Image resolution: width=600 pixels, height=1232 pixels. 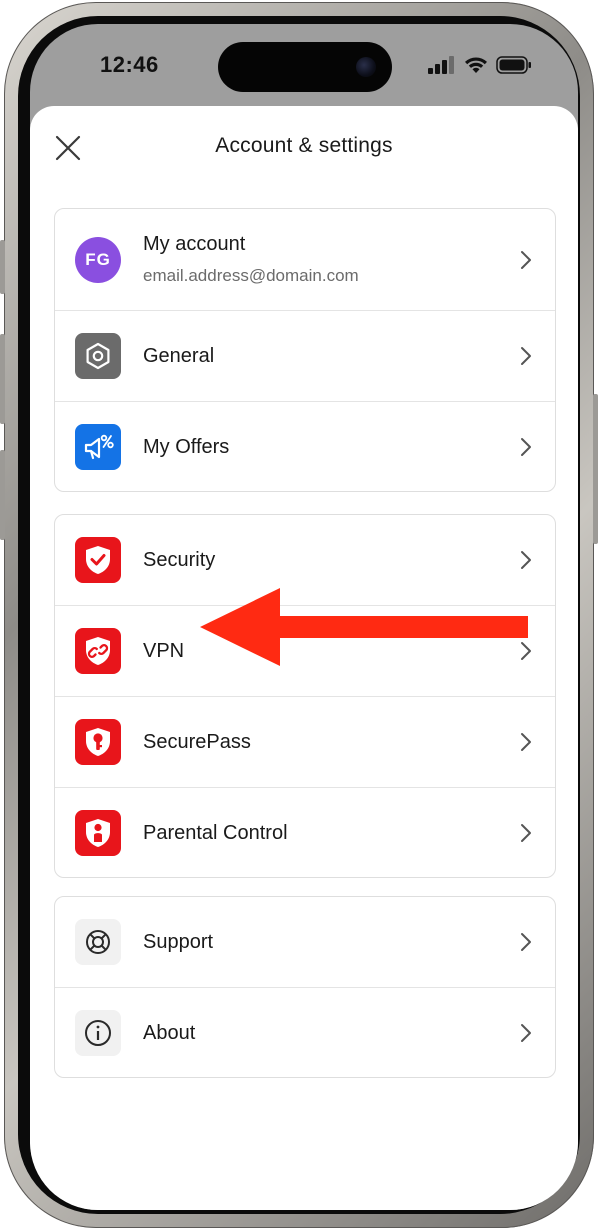 I want to click on power-button, so click(x=595, y=469).